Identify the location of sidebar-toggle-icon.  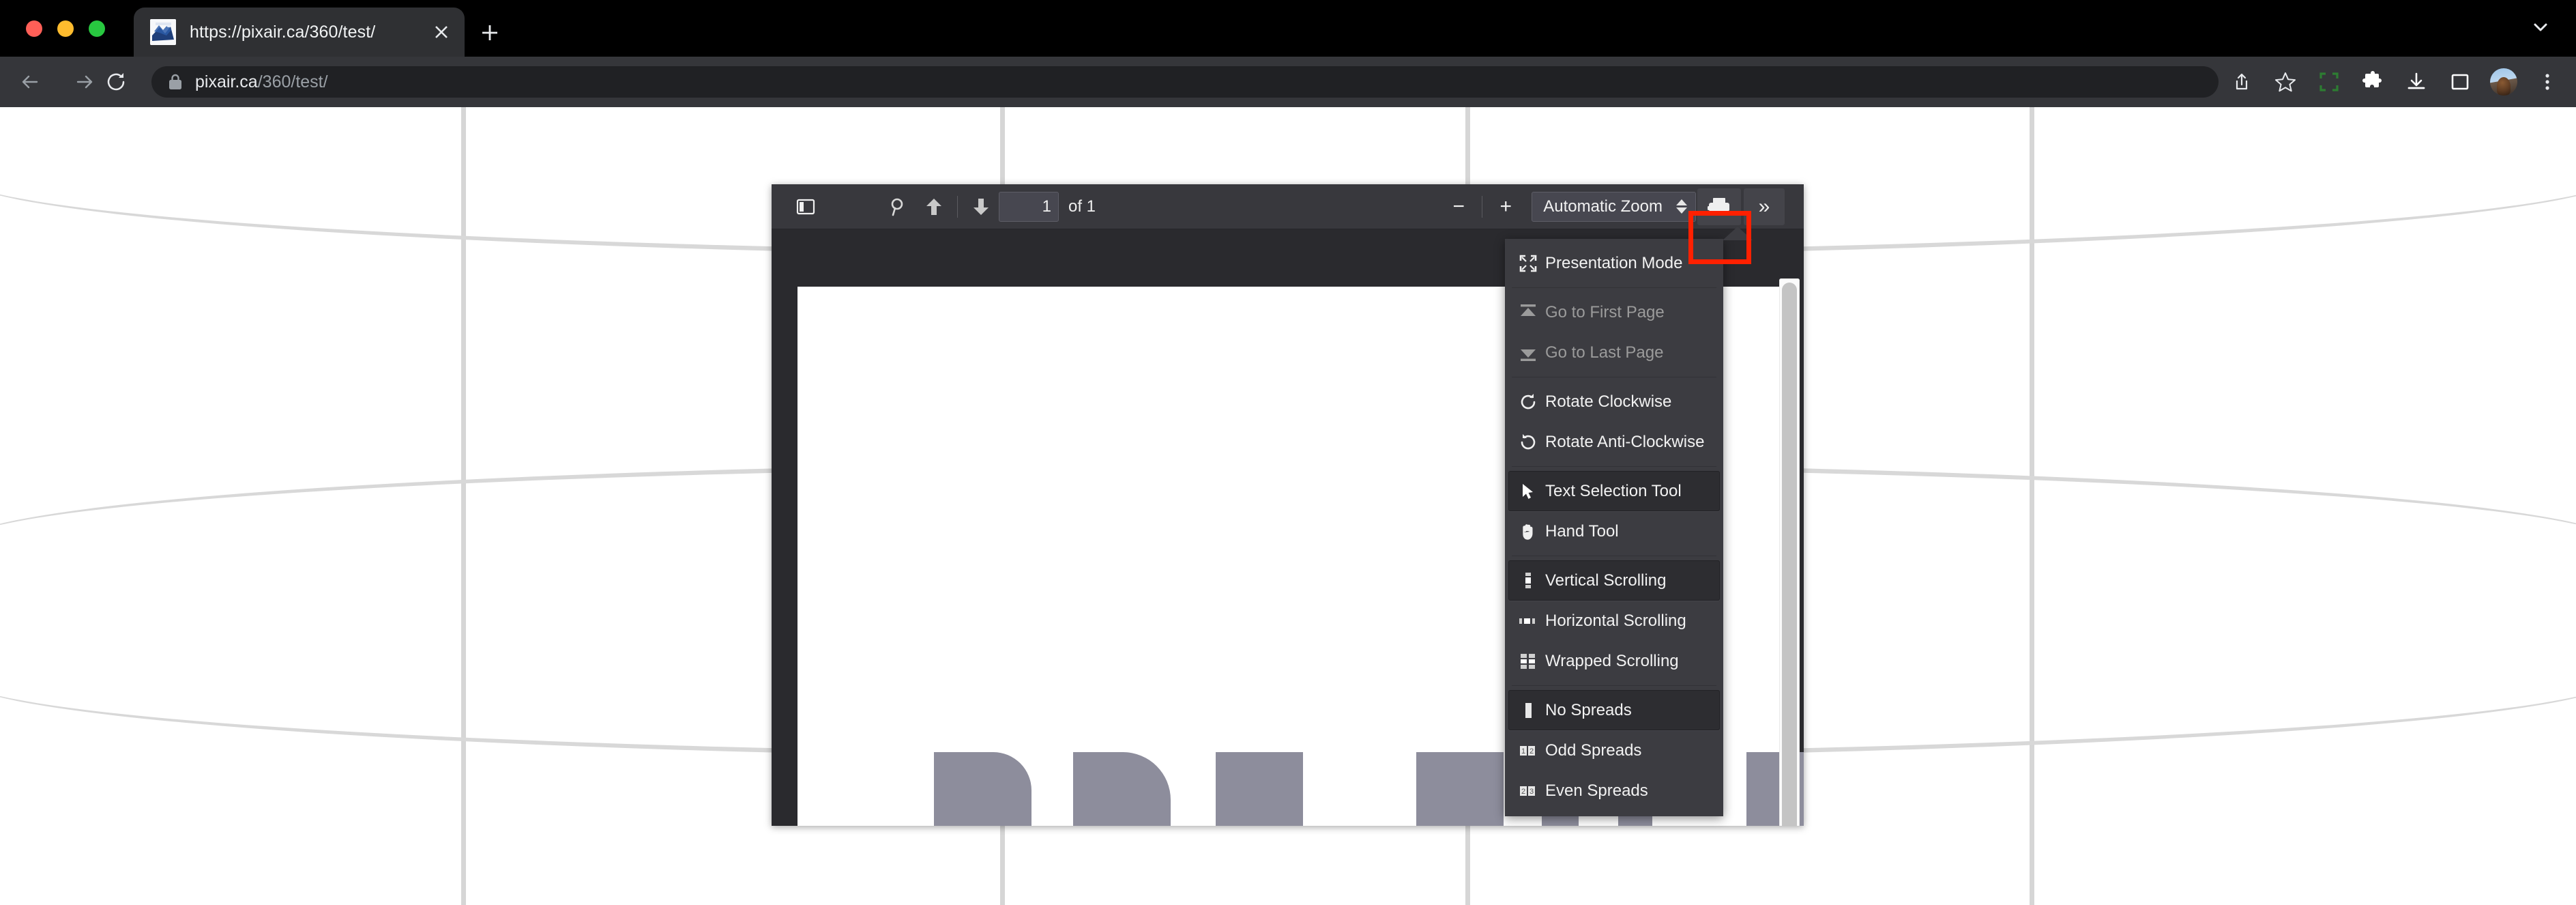
(806, 206).